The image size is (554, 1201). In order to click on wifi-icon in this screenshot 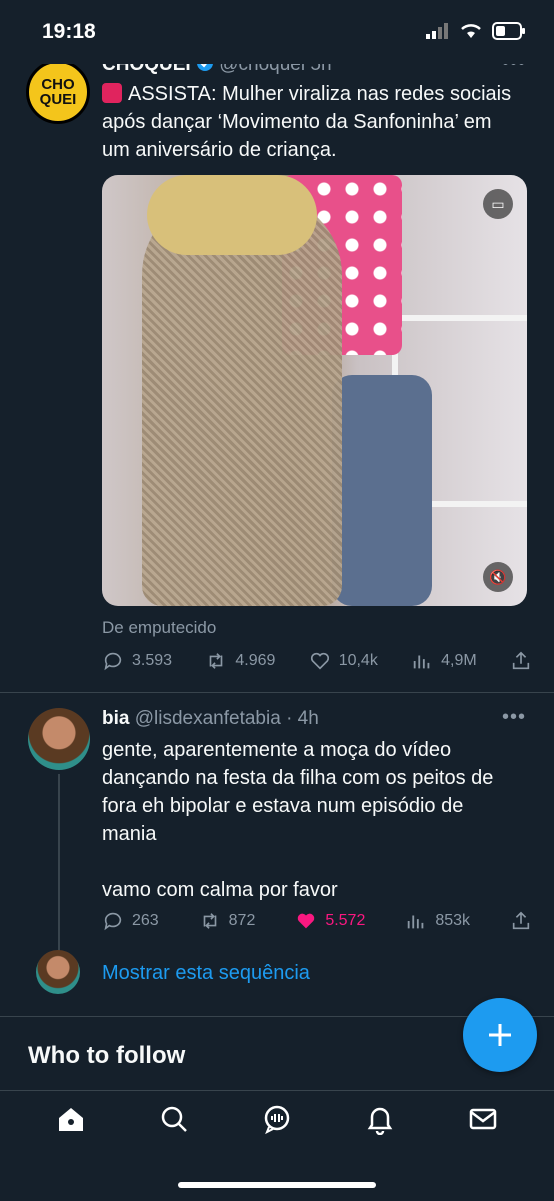, I will do `click(471, 31)`.